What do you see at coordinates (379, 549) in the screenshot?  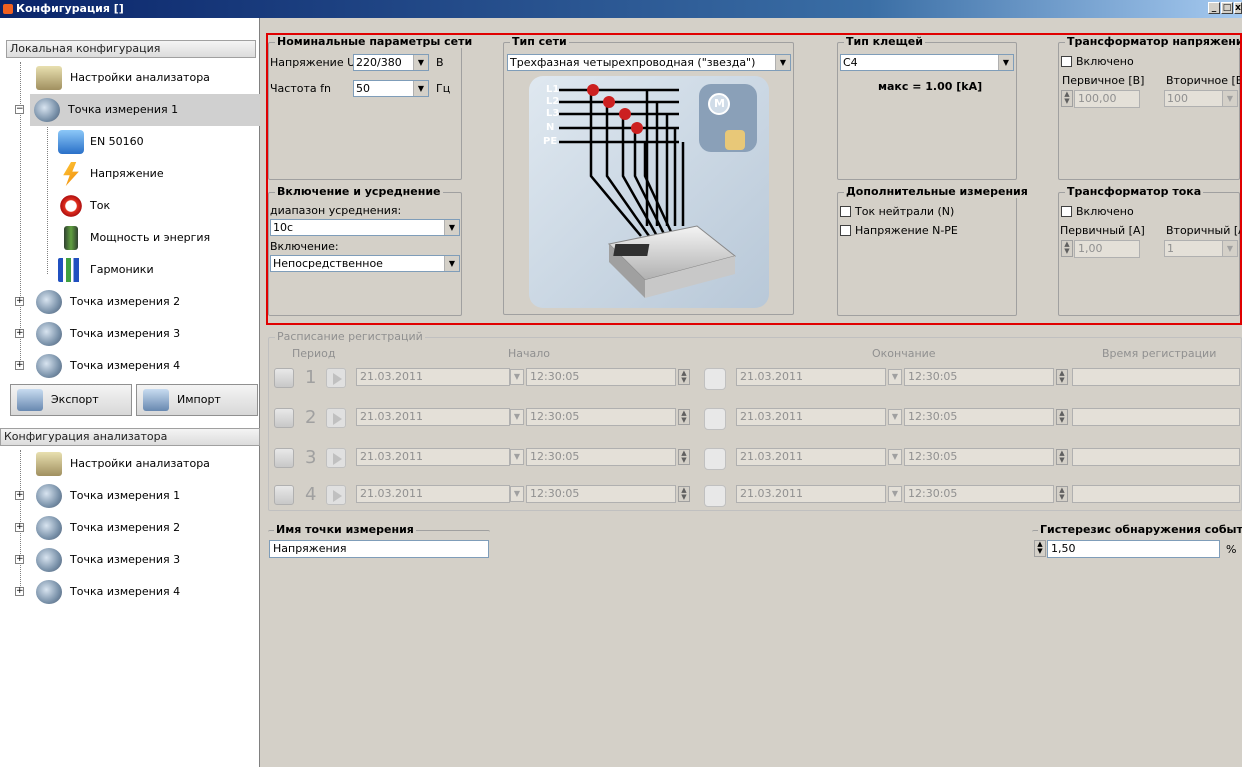 I see `point-name-input: Напряжения` at bounding box center [379, 549].